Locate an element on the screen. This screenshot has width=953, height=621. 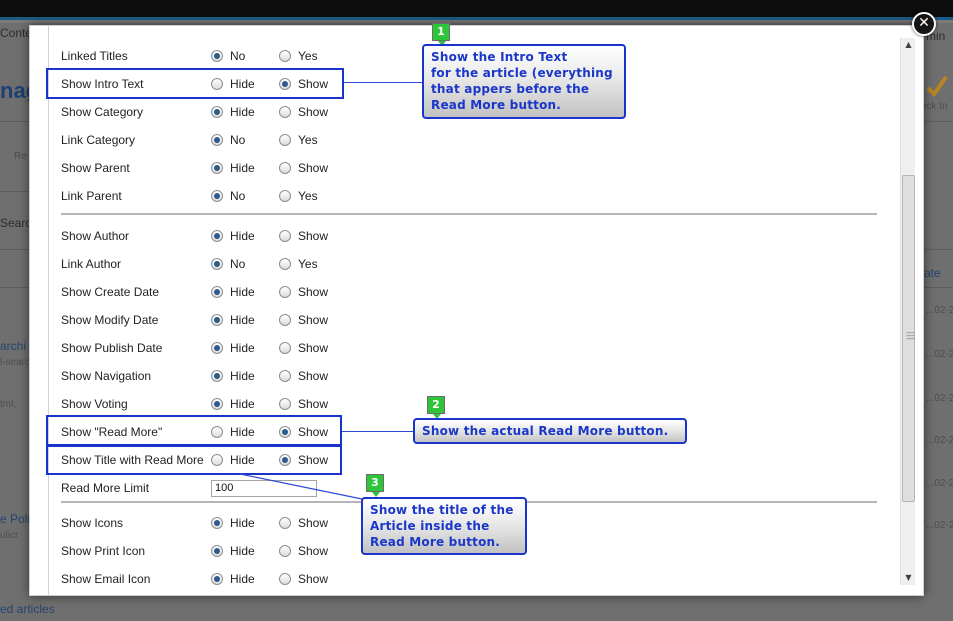
option-row-link-parent: Link Parent No Yes is located at coordinates (204, 196).